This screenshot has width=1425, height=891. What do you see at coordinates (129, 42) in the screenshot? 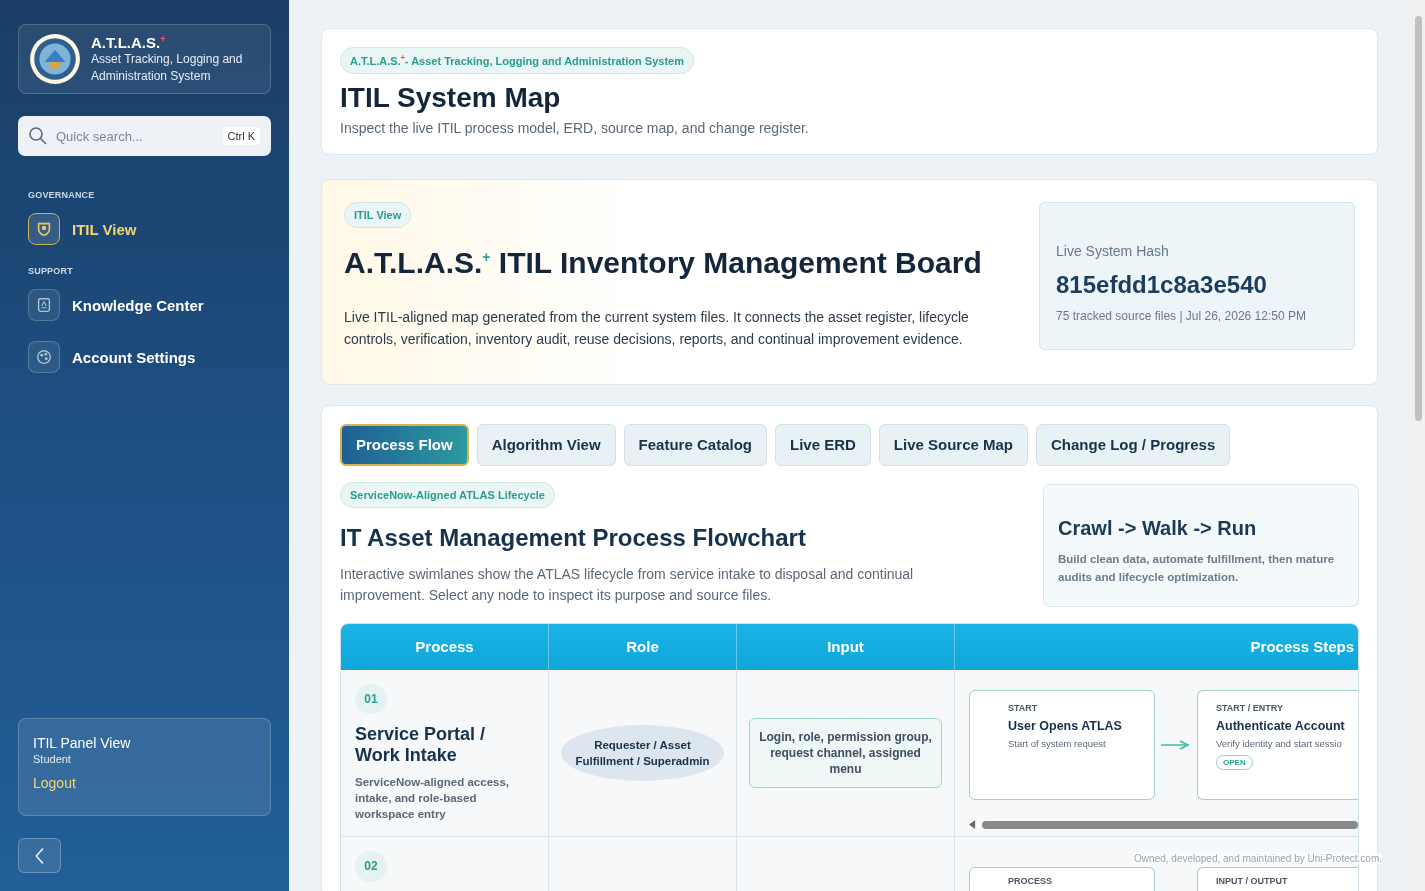
I see `app-name: A.T.L.A.S.$^{+}$` at bounding box center [129, 42].